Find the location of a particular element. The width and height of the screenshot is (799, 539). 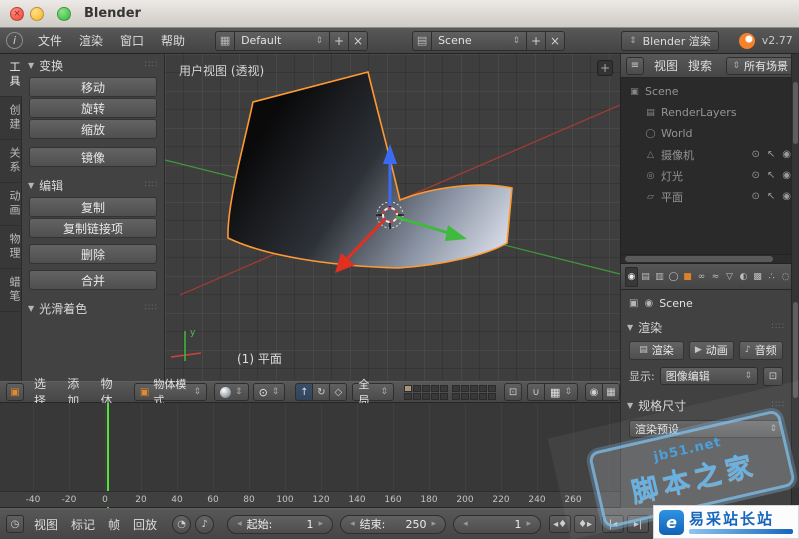

tab-object-data: ▽ is located at coordinates (729, 277).